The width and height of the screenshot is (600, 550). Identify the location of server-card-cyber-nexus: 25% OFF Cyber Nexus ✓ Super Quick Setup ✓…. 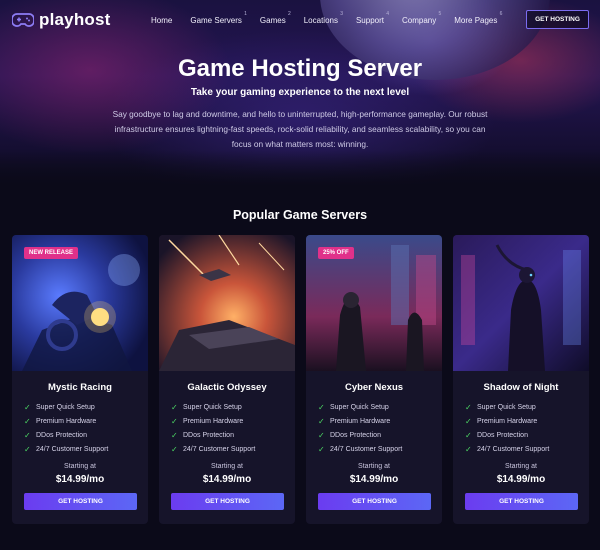
(374, 379).